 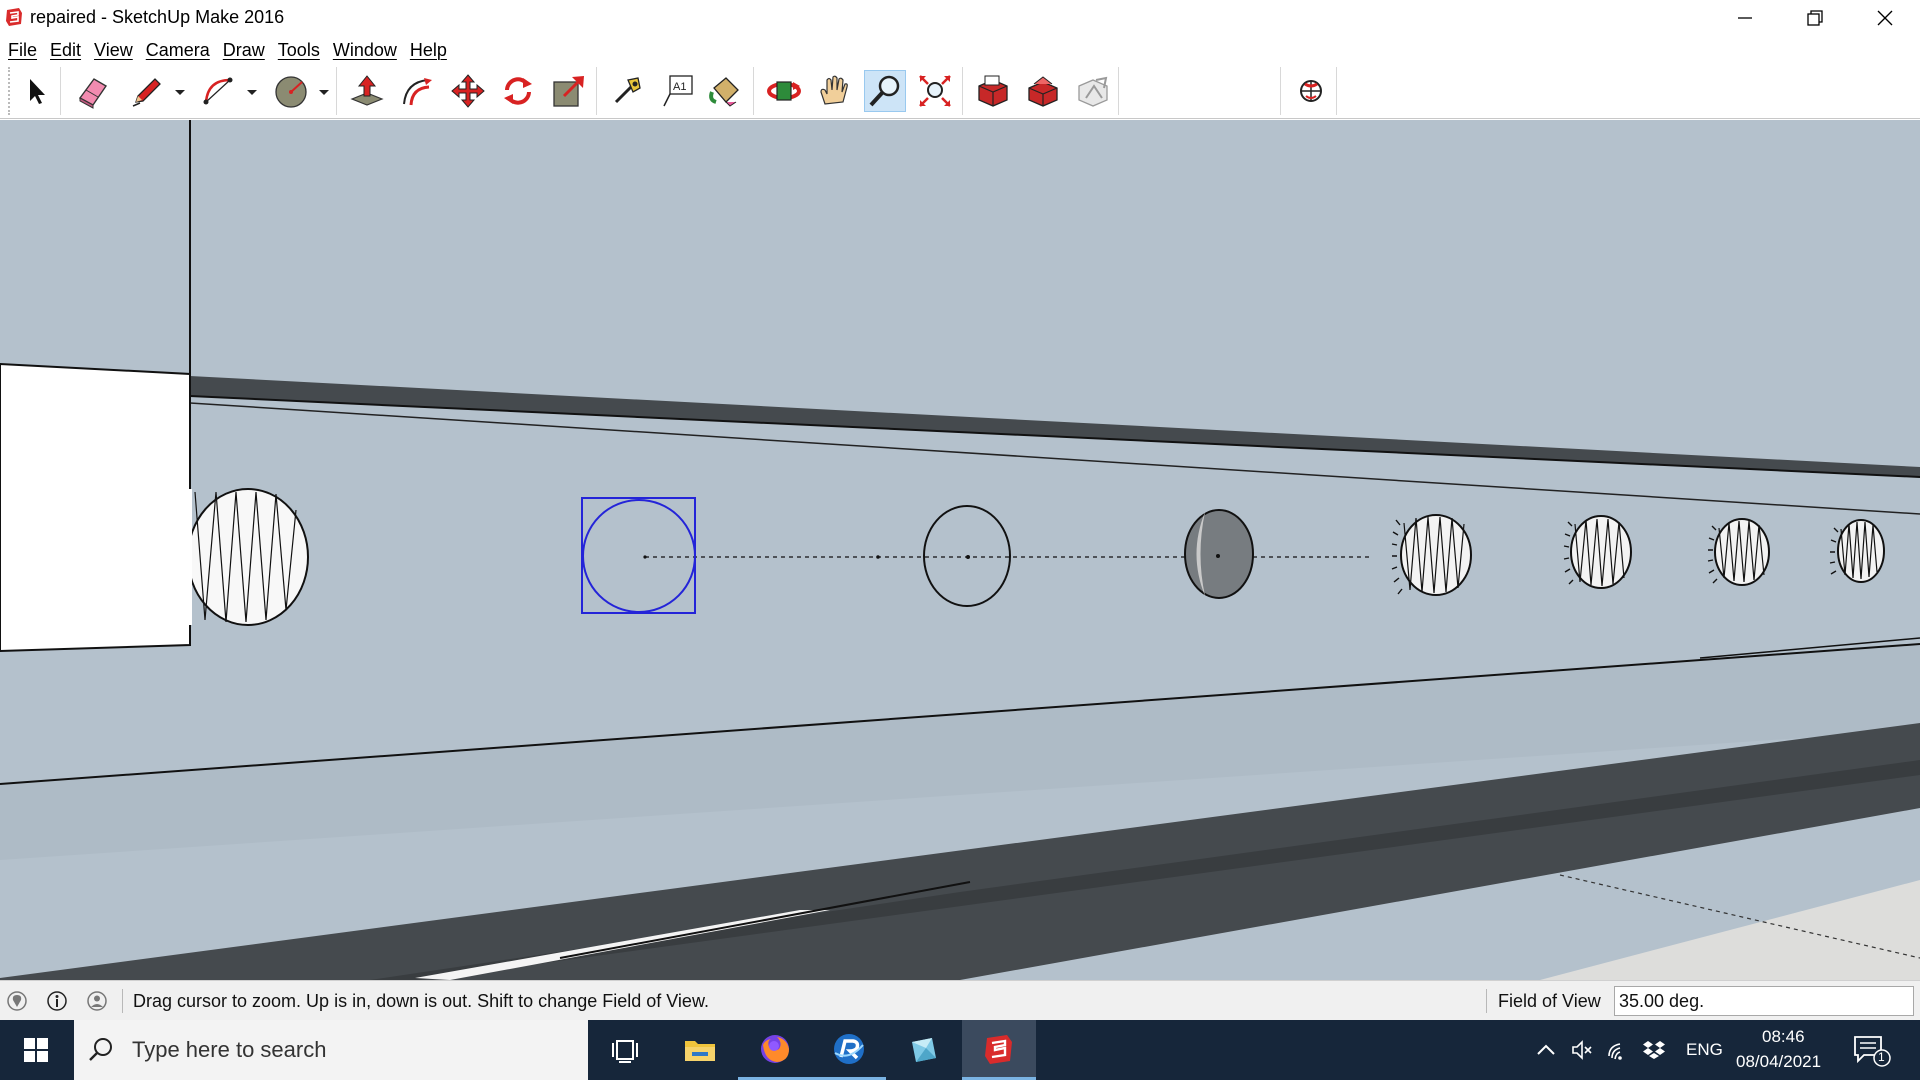 I want to click on task-view-button, so click(x=625, y=1050).